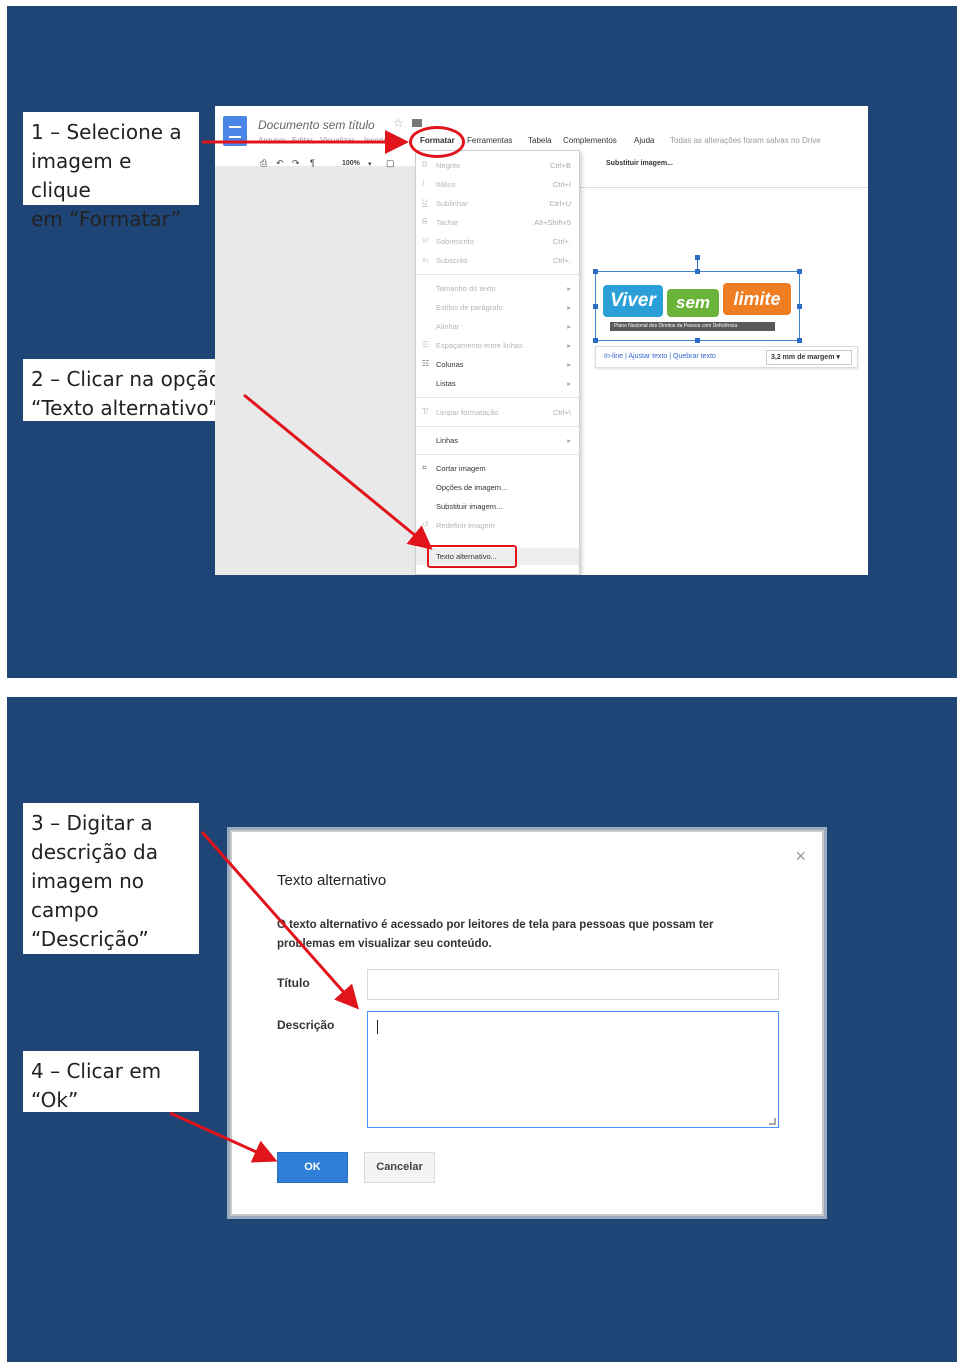 The width and height of the screenshot is (957, 1362). Describe the element at coordinates (235, 131) in the screenshot. I see `docs-icon` at that location.